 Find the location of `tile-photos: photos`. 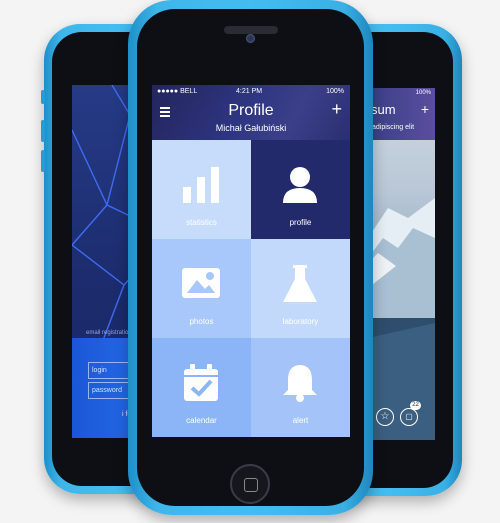

tile-photos: photos is located at coordinates (201, 288).